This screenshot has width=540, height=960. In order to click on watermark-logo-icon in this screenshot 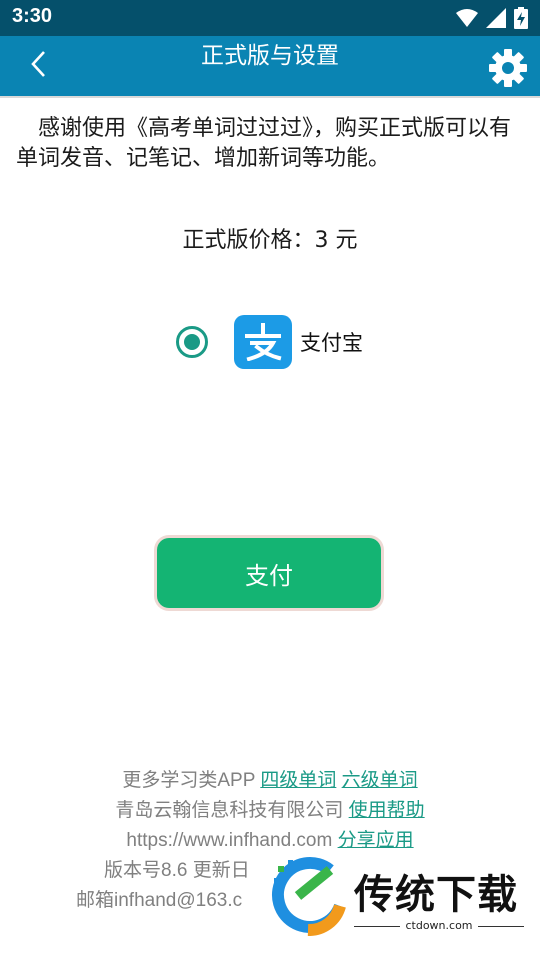, I will do `click(309, 896)`.